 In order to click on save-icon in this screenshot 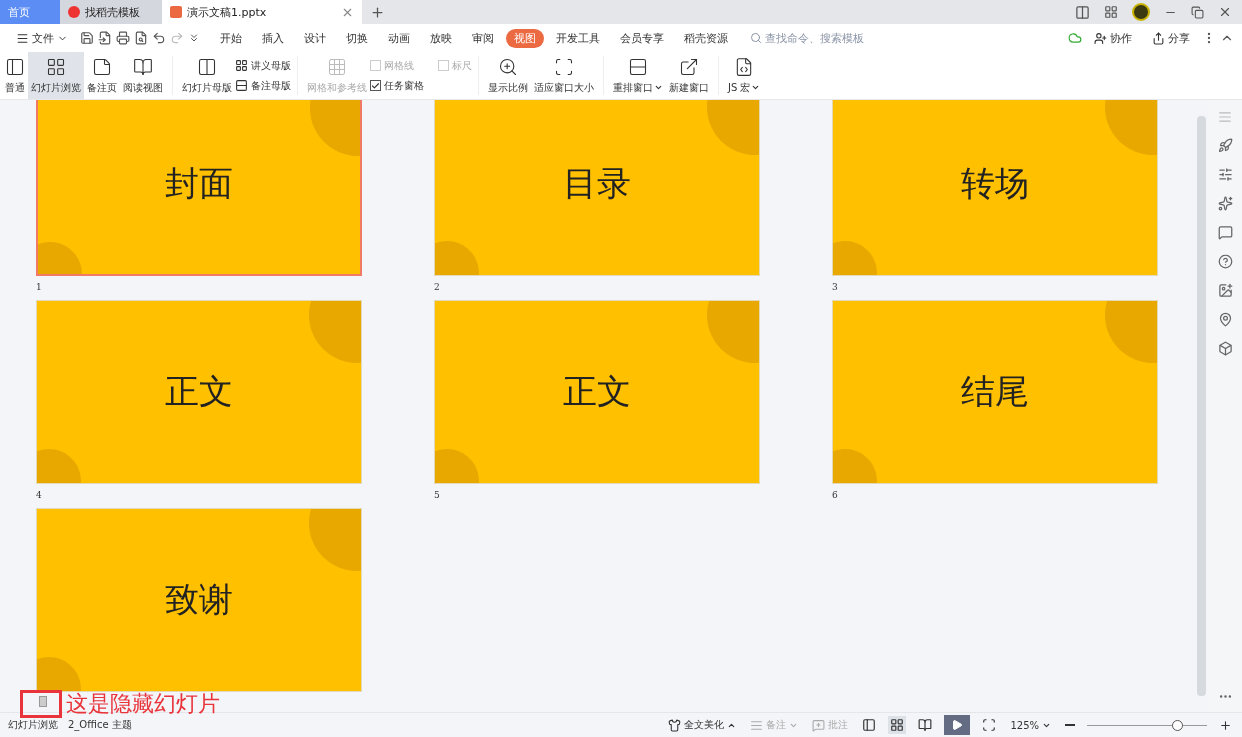, I will do `click(87, 38)`.